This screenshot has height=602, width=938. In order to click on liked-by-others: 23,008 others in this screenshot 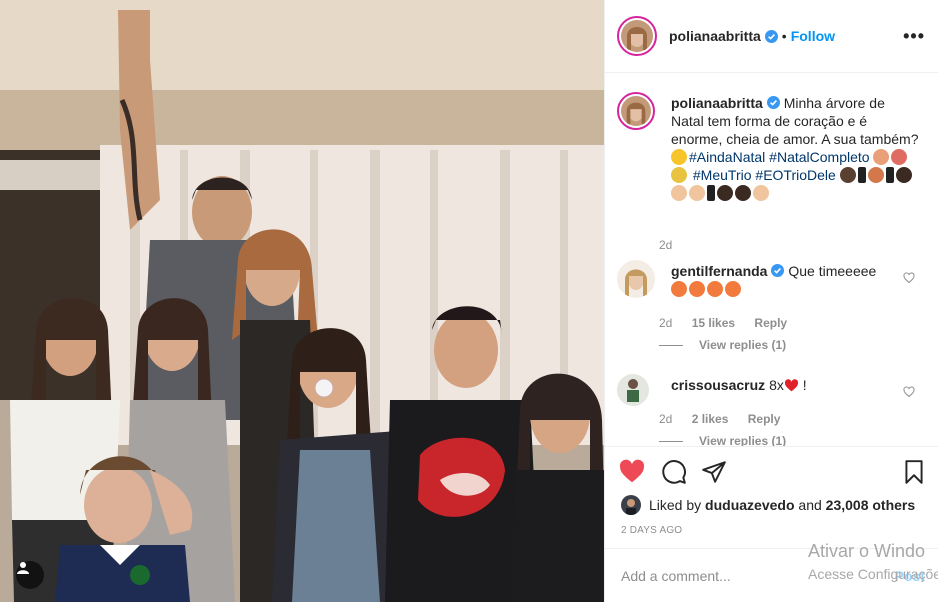, I will do `click(871, 505)`.